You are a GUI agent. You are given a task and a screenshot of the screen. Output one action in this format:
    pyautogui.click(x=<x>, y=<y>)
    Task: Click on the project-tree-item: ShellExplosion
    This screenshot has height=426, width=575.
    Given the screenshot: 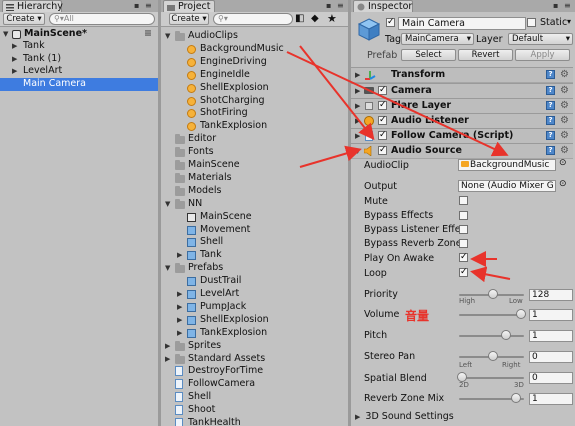 What is the action you would take?
    pyautogui.click(x=254, y=88)
    